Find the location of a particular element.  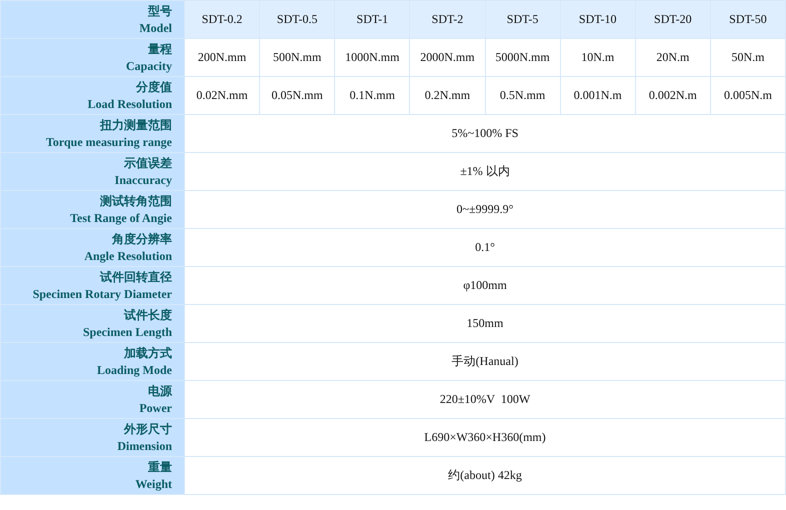

label-english: Inaccuracy is located at coordinates (143, 180).